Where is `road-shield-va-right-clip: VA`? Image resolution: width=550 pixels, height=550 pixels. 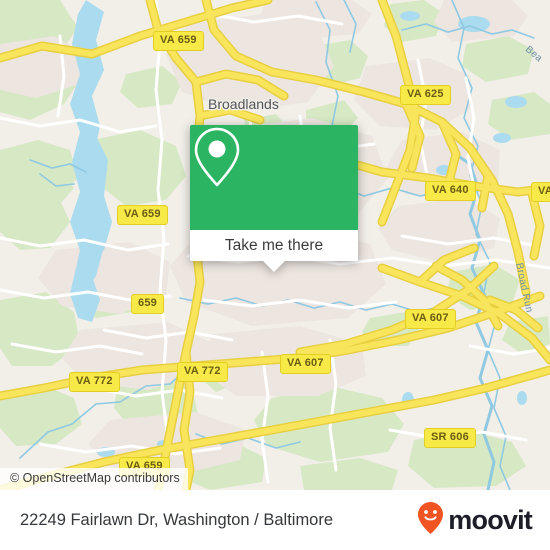
road-shield-va-right-clip: VA is located at coordinates (540, 192).